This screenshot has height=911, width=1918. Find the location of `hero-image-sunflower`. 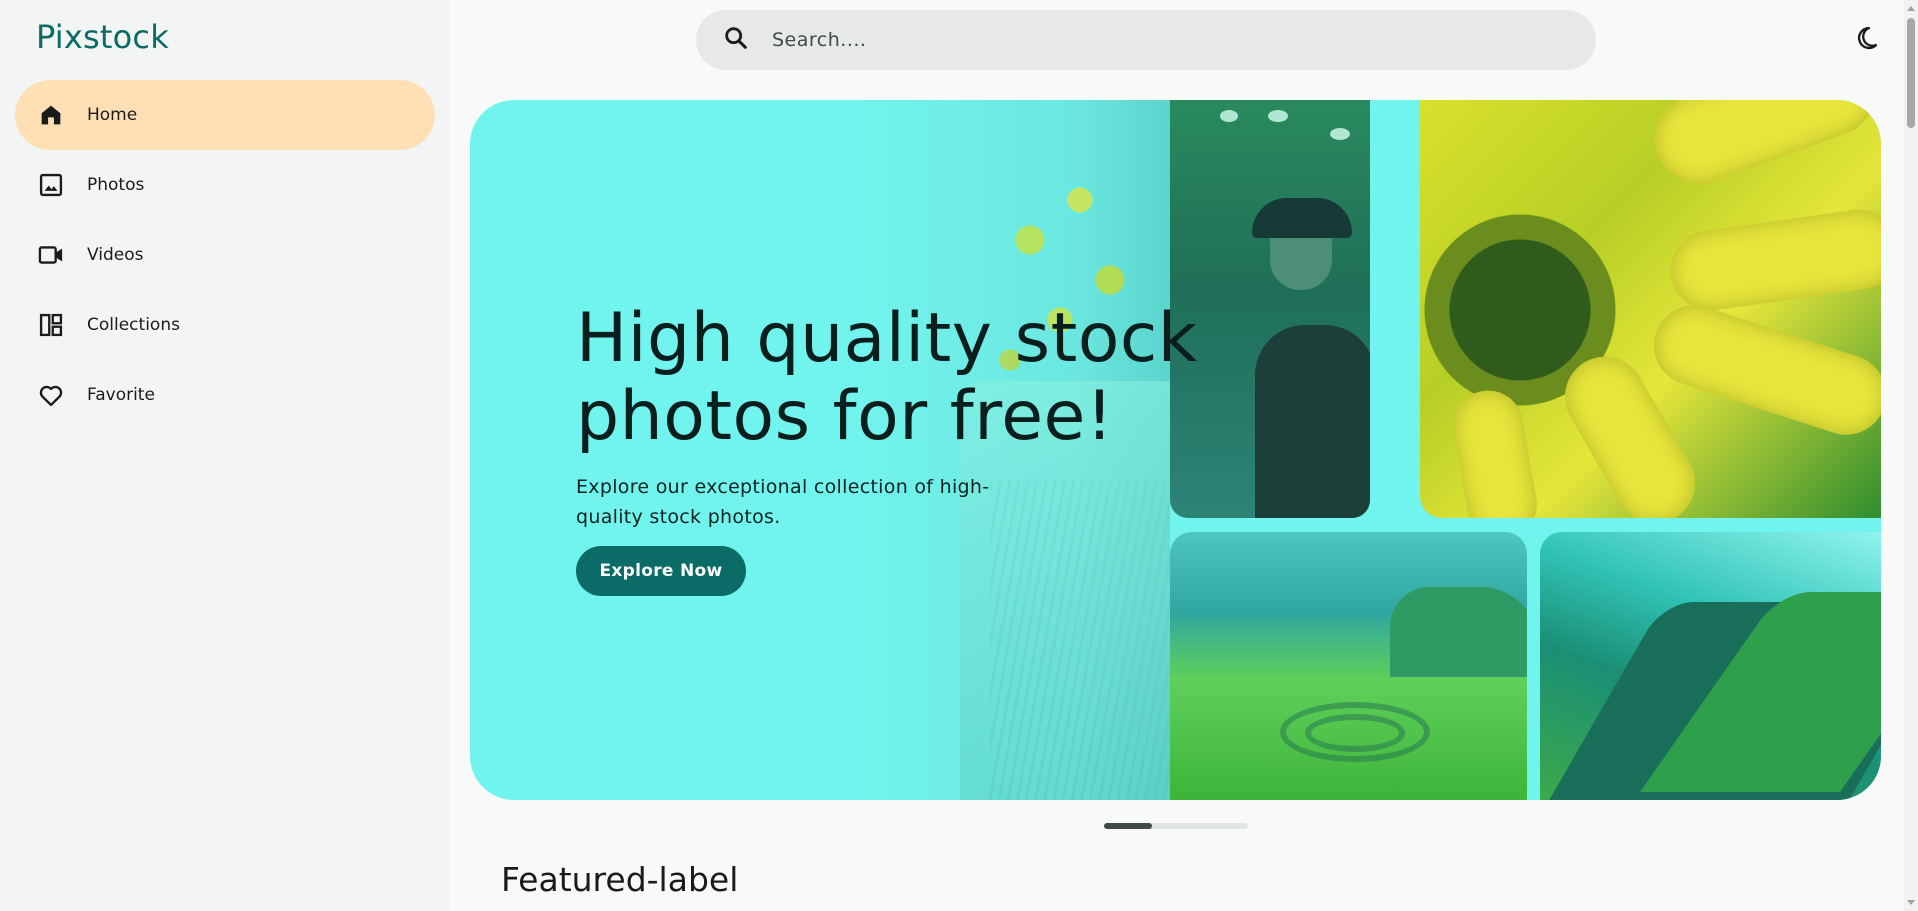

hero-image-sunflower is located at coordinates (1650, 309).